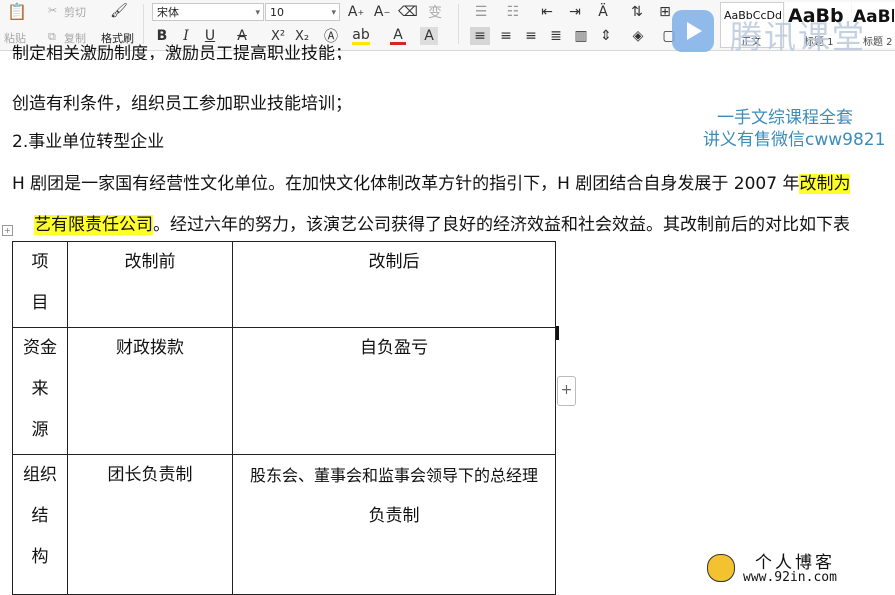 The height and width of the screenshot is (595, 895). What do you see at coordinates (693, 31) in the screenshot?
I see `play-logo-icon` at bounding box center [693, 31].